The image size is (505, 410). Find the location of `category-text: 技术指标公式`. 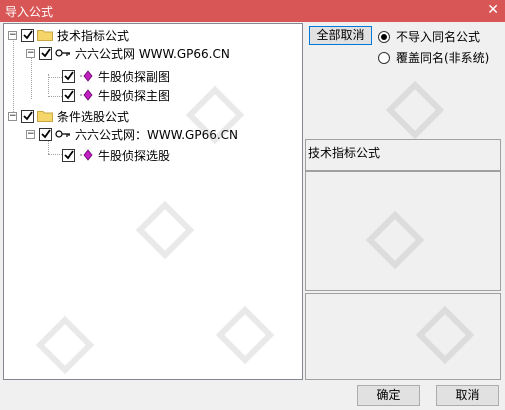

category-text: 技术指标公式 is located at coordinates (344, 153).